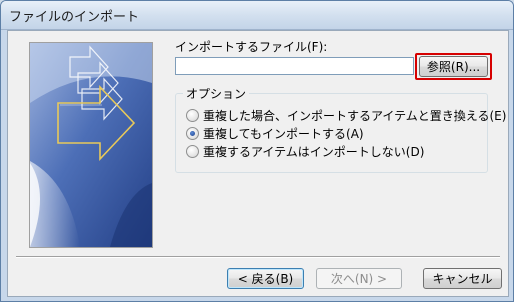 This screenshot has height=302, width=514. I want to click on cancel-button: キャンセル, so click(462, 278).